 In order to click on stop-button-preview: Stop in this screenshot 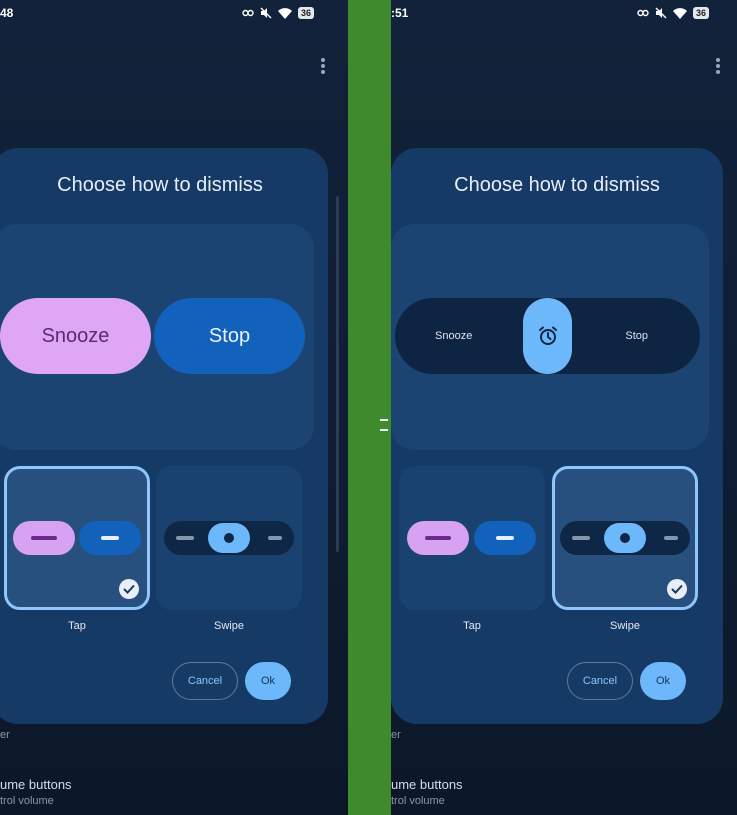, I will do `click(229, 336)`.